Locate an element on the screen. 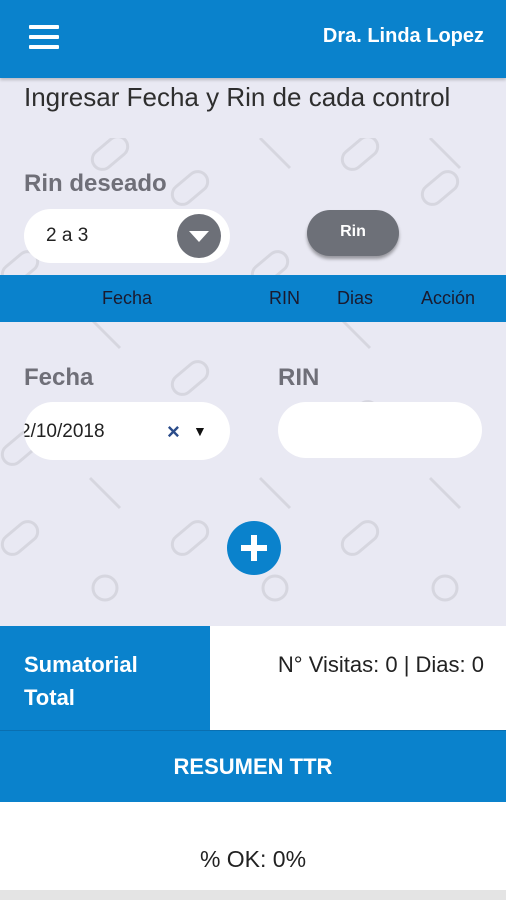  rin-input is located at coordinates (380, 430).